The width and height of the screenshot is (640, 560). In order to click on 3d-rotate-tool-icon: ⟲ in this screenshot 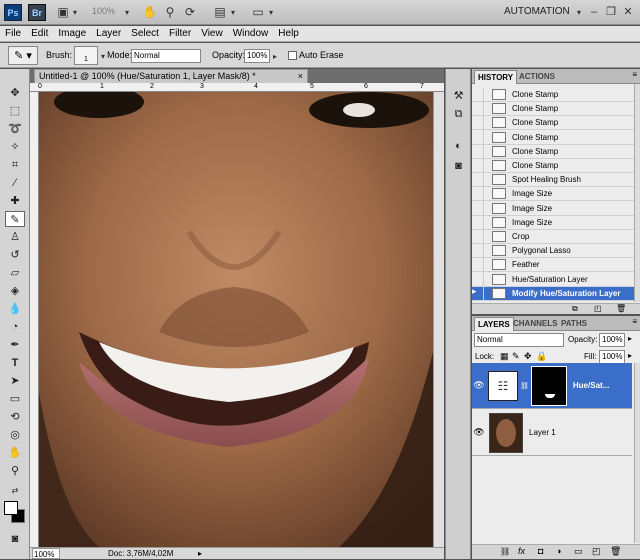, I will do `click(15, 417)`.